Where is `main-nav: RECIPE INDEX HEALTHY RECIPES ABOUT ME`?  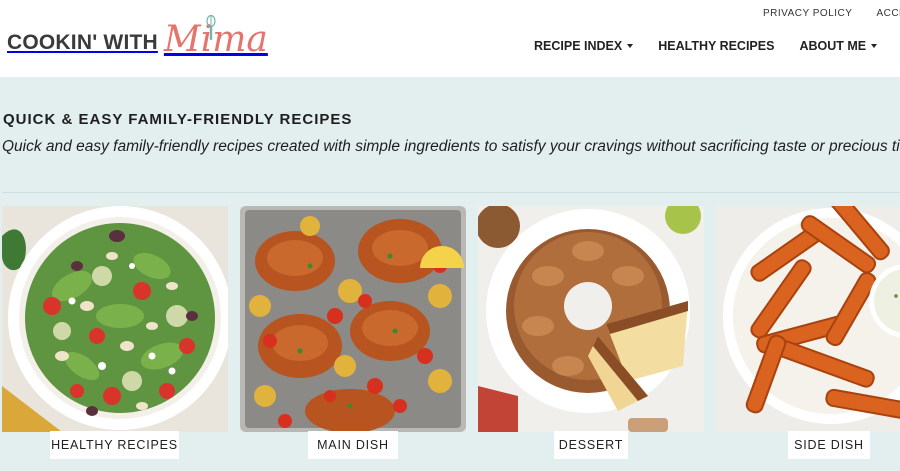
main-nav: RECIPE INDEX HEALTHY RECIPES ABOUT ME is located at coordinates (717, 46).